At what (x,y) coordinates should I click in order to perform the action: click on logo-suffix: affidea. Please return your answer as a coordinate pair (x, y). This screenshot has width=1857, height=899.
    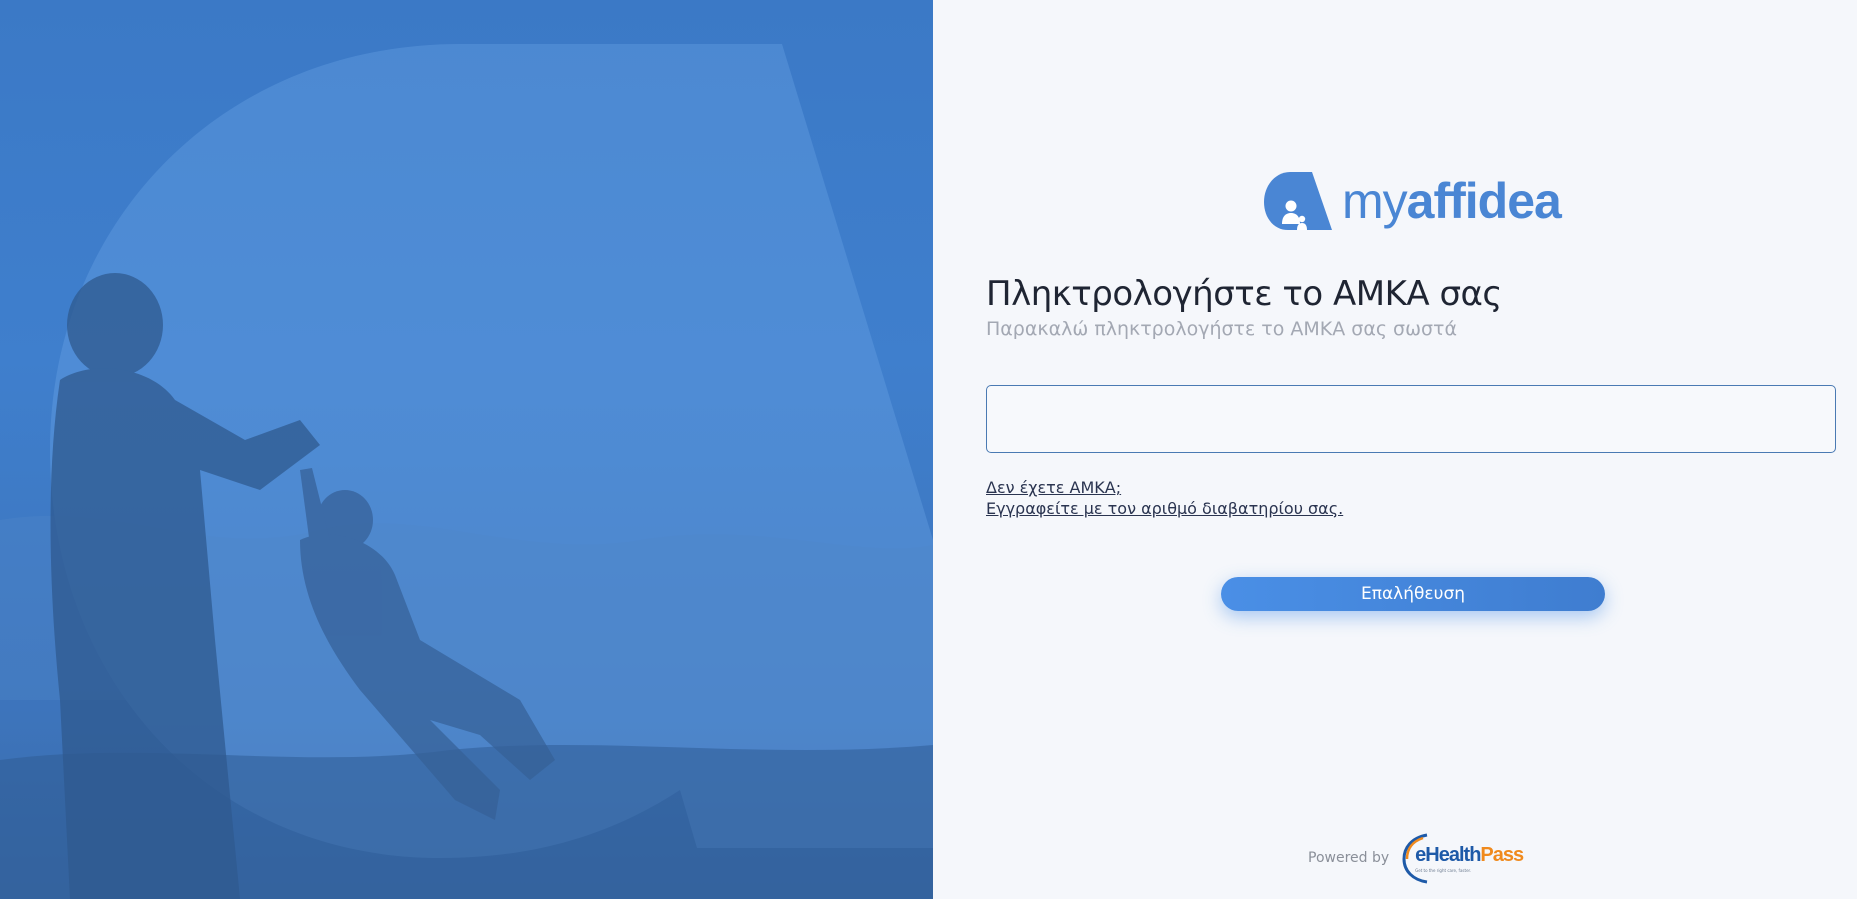
    Looking at the image, I should click on (1484, 201).